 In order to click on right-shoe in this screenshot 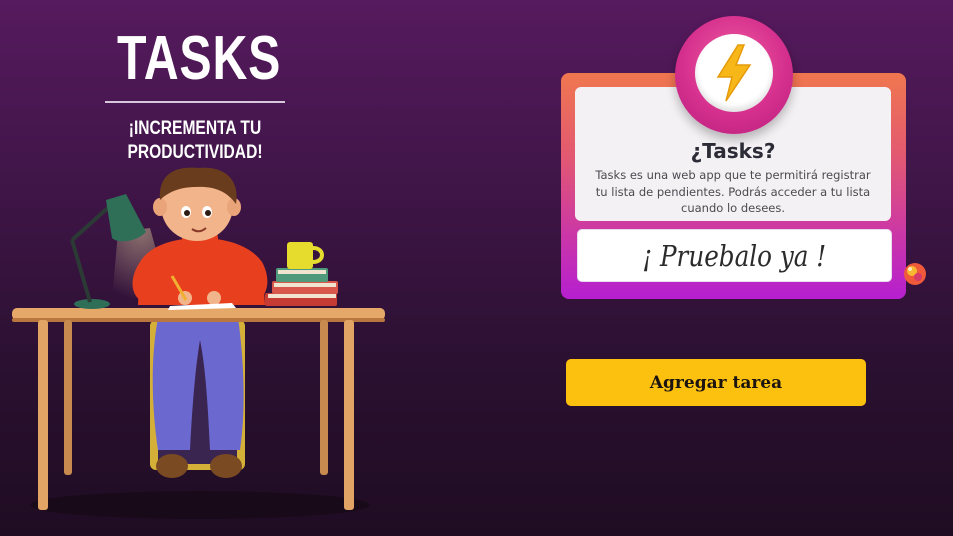, I will do `click(226, 466)`.